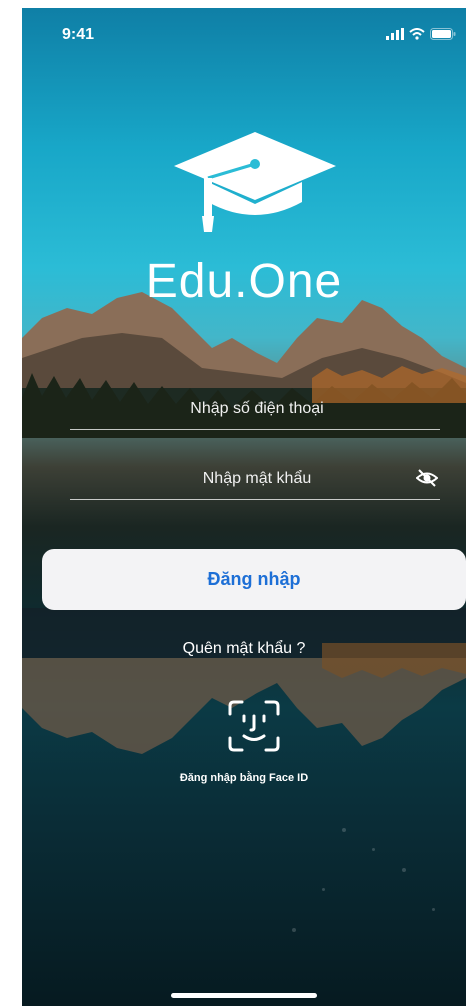  What do you see at coordinates (254, 579) in the screenshot?
I see `login-button: Đăng nhập` at bounding box center [254, 579].